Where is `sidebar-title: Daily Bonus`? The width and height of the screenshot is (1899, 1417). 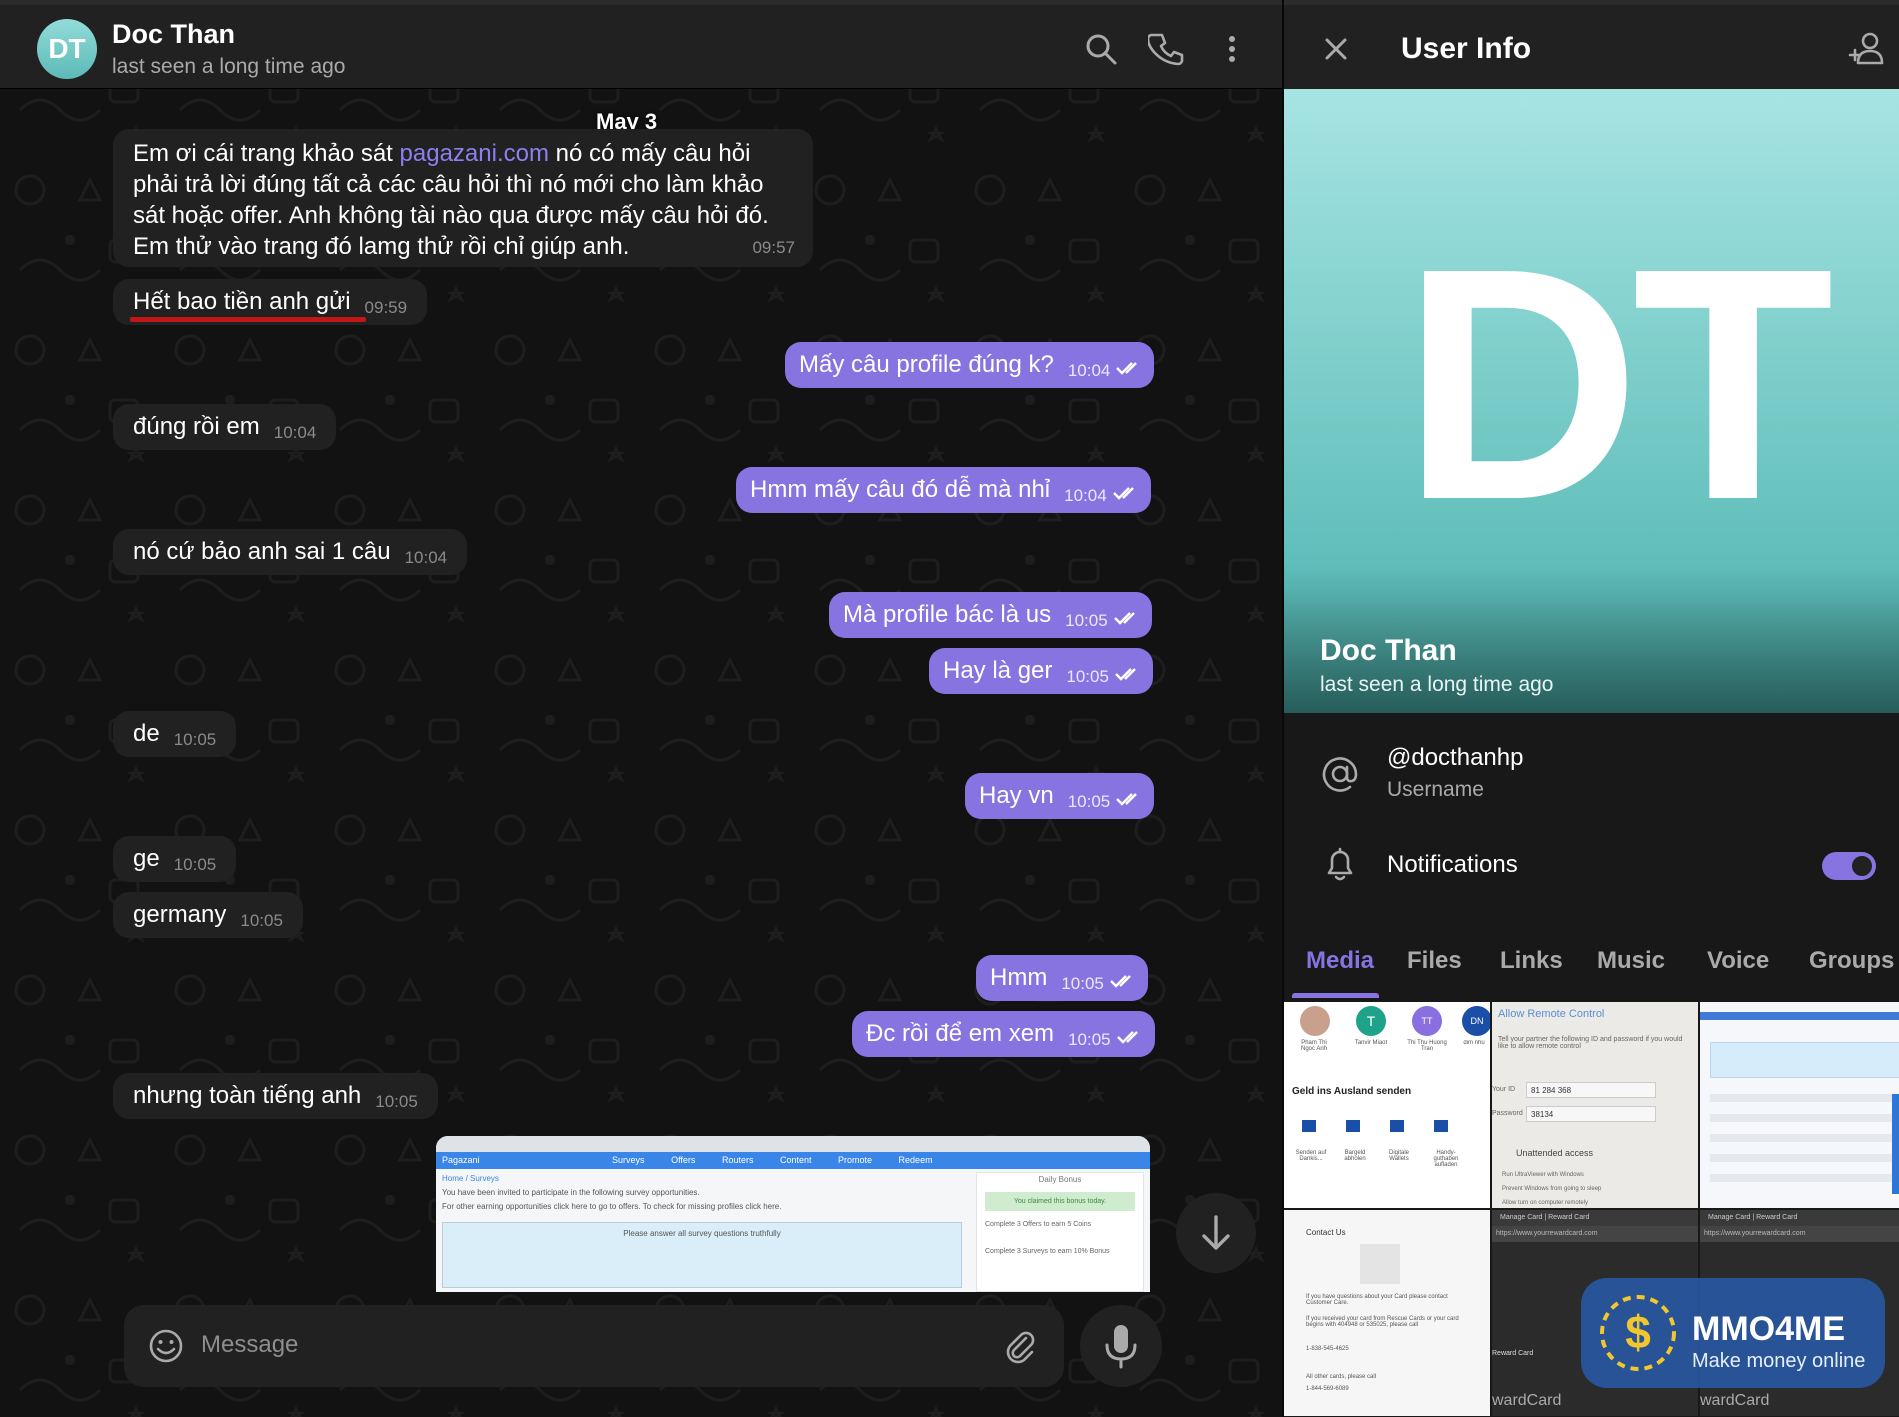 sidebar-title: Daily Bonus is located at coordinates (1060, 1179).